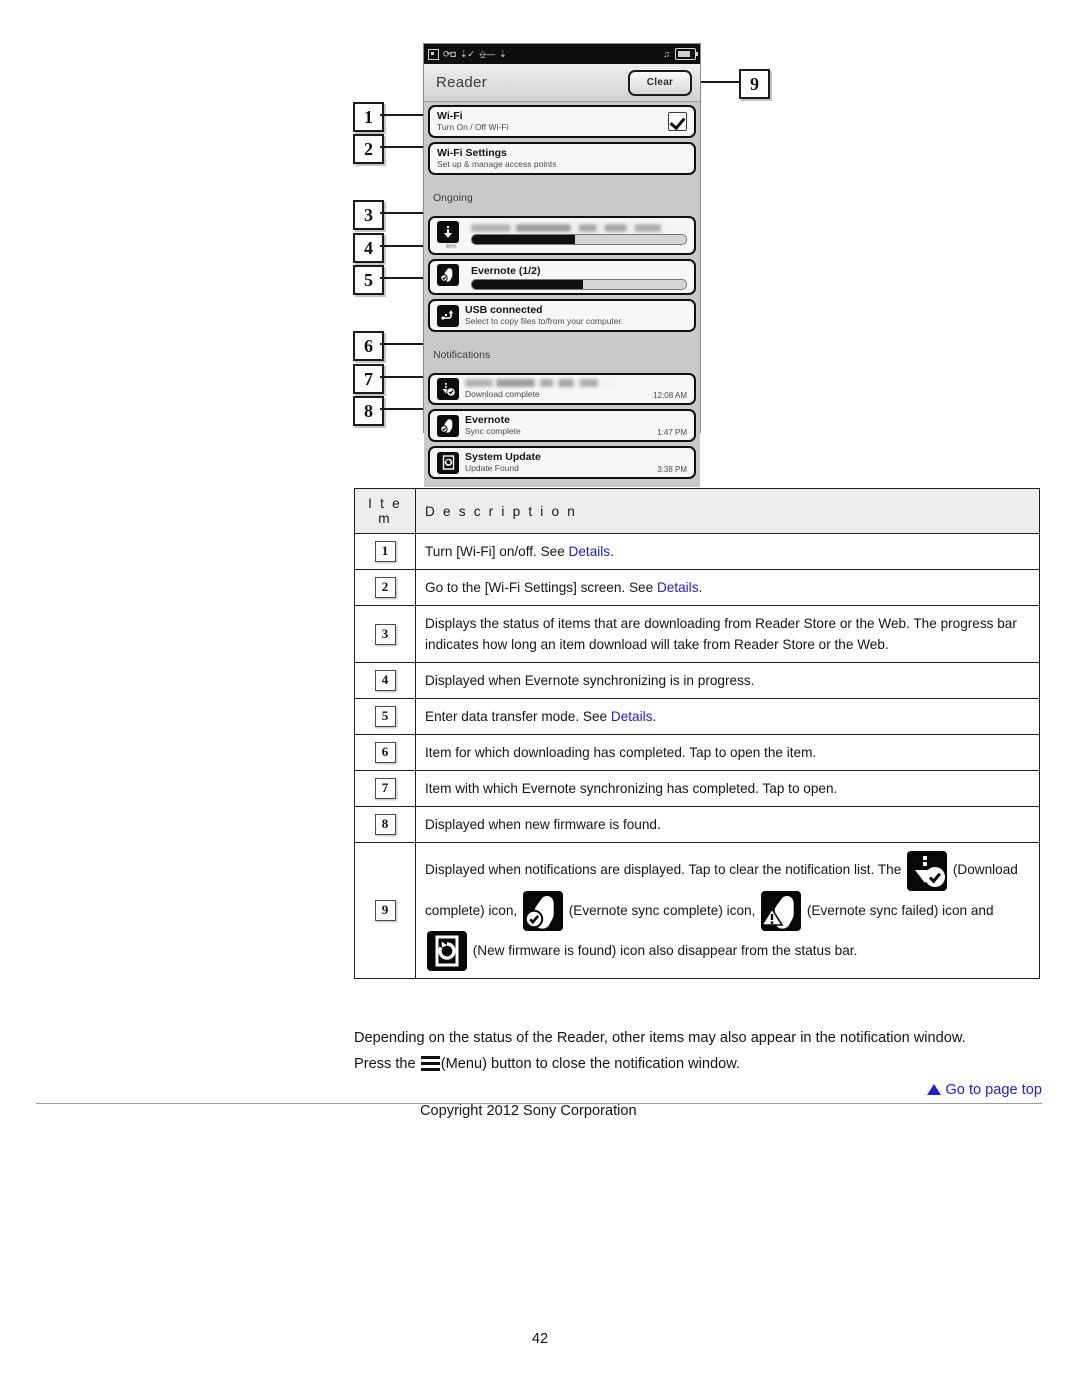 This screenshot has width=1080, height=1397. I want to click on wifi-subtitle: Turn On / Off Wi-Fi, so click(473, 127).